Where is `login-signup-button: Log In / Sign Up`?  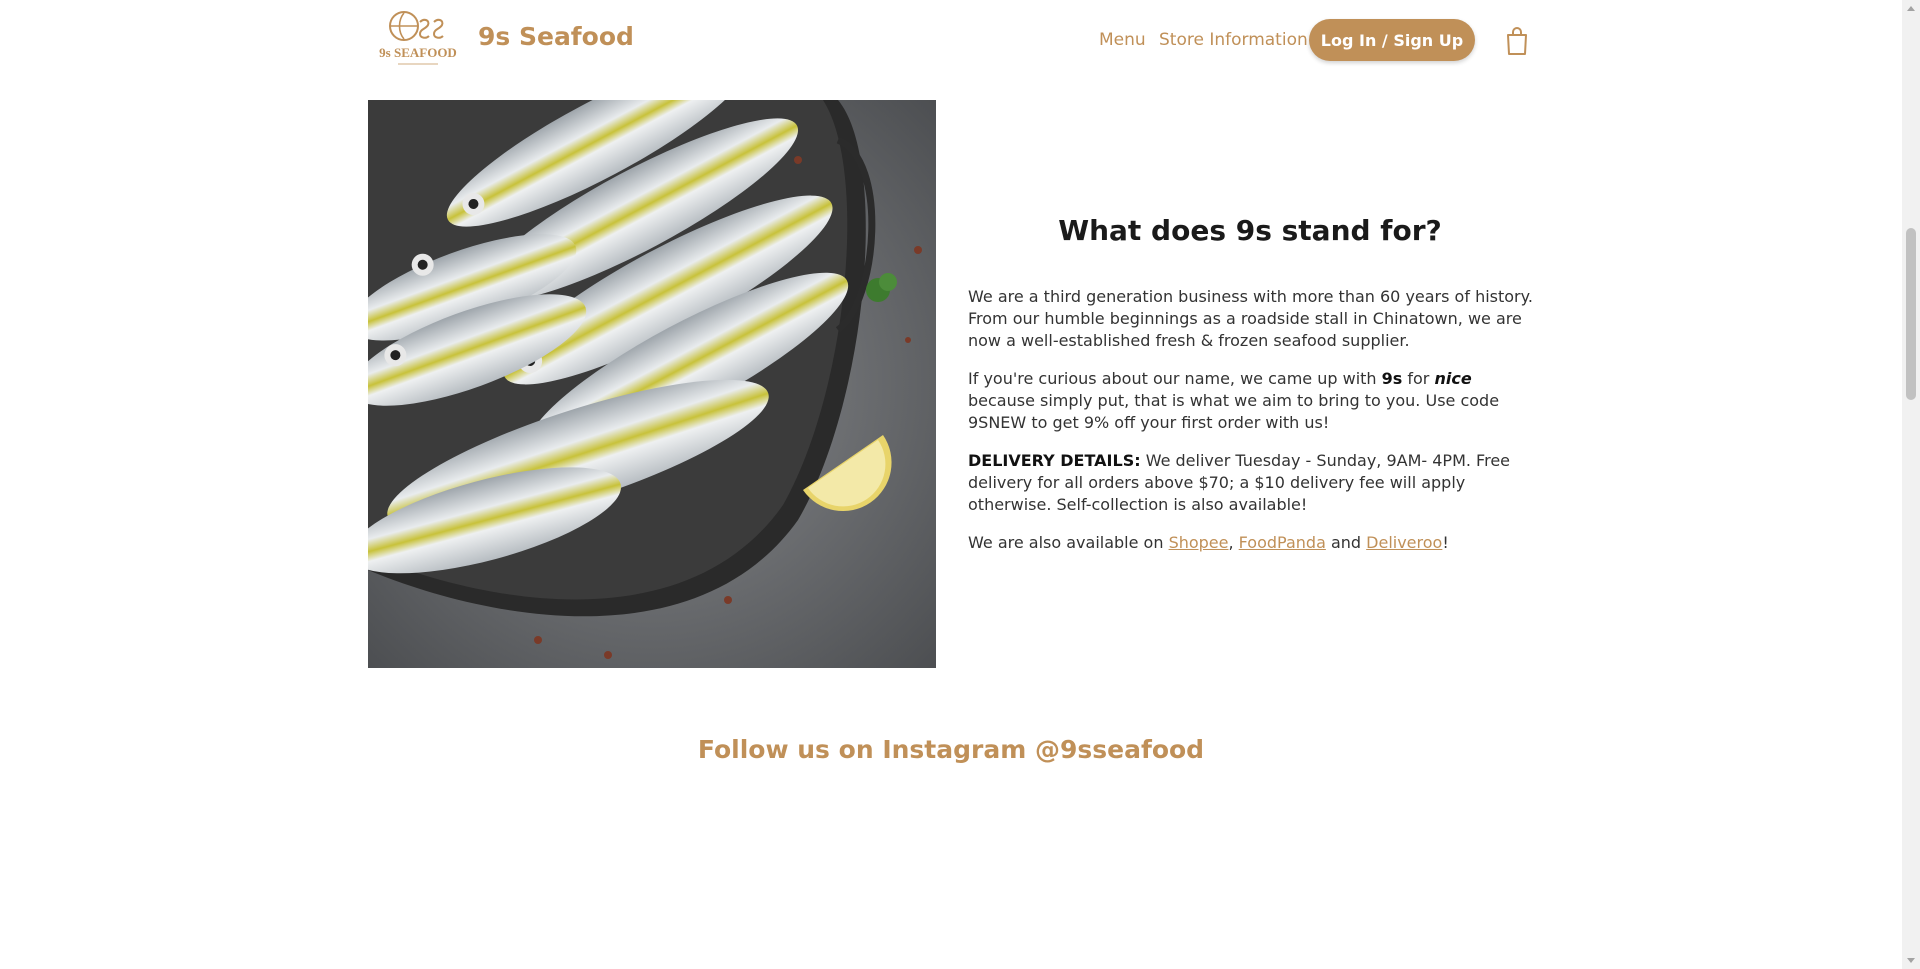
login-signup-button: Log In / Sign Up is located at coordinates (1392, 40).